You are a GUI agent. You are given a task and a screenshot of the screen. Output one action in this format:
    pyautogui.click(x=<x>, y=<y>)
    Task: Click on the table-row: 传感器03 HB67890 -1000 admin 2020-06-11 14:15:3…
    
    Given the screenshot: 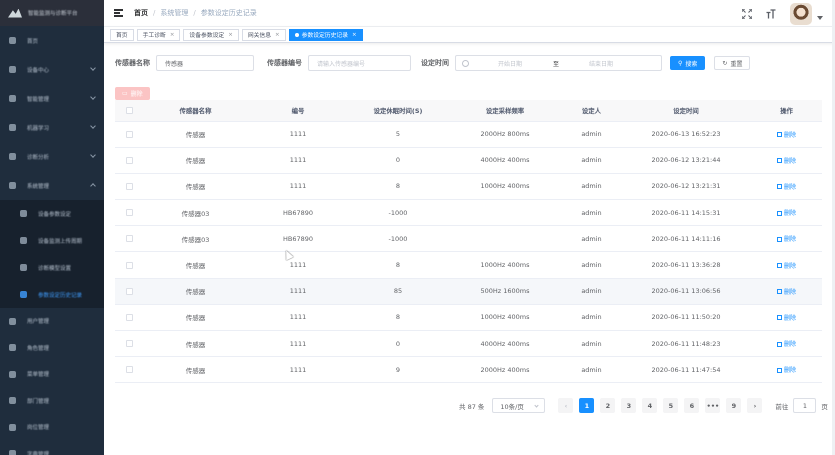 What is the action you would take?
    pyautogui.click(x=468, y=213)
    